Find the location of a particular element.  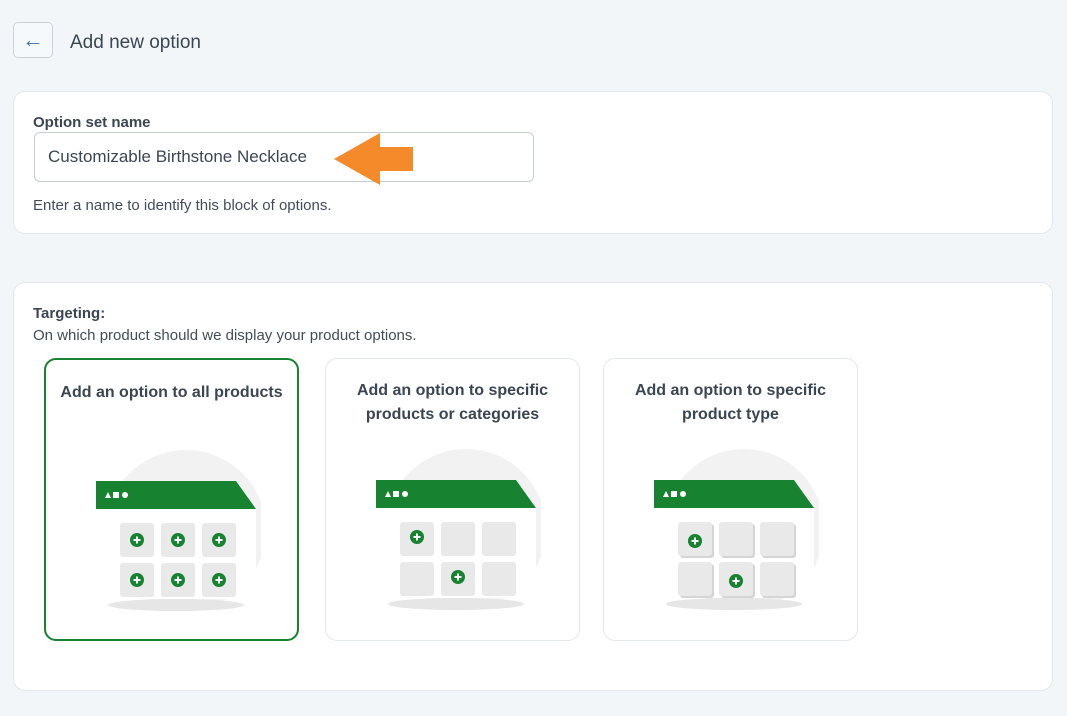

arrow-left-icon: ← is located at coordinates (33, 39).